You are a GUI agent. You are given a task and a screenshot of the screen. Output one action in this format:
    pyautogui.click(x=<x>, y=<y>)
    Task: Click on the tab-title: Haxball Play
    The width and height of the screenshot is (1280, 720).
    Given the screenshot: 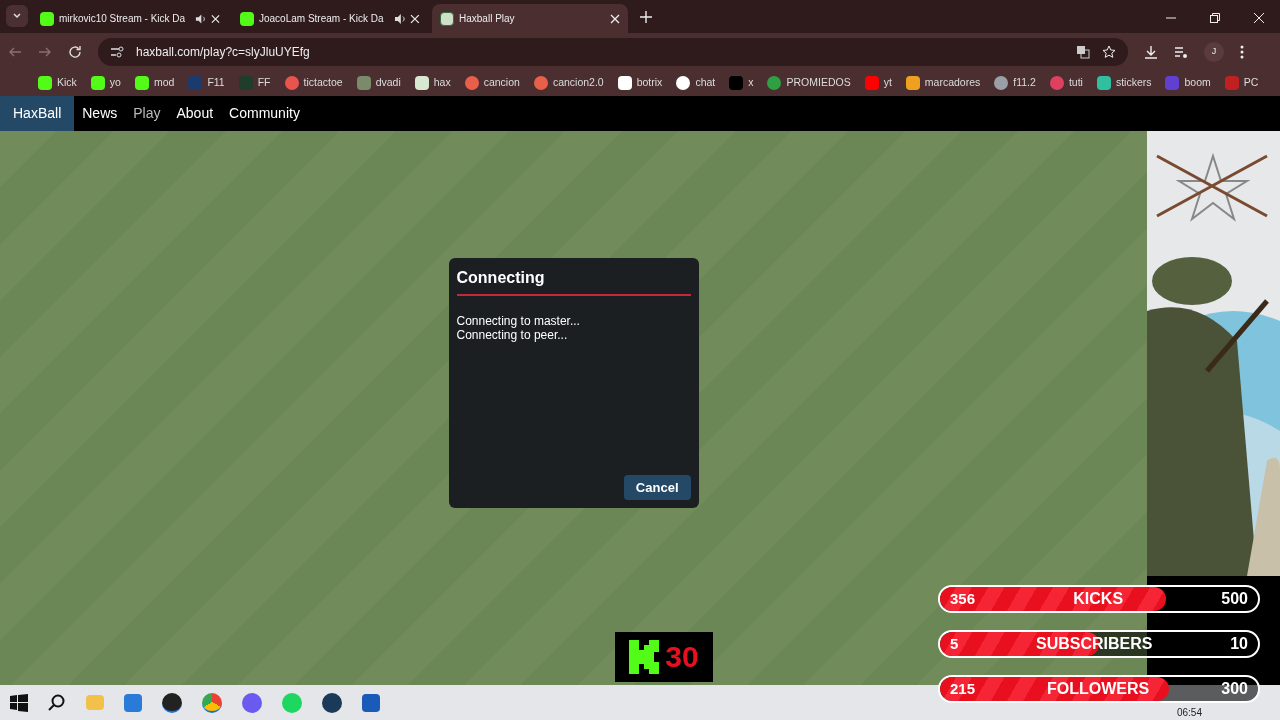 What is the action you would take?
    pyautogui.click(x=487, y=19)
    